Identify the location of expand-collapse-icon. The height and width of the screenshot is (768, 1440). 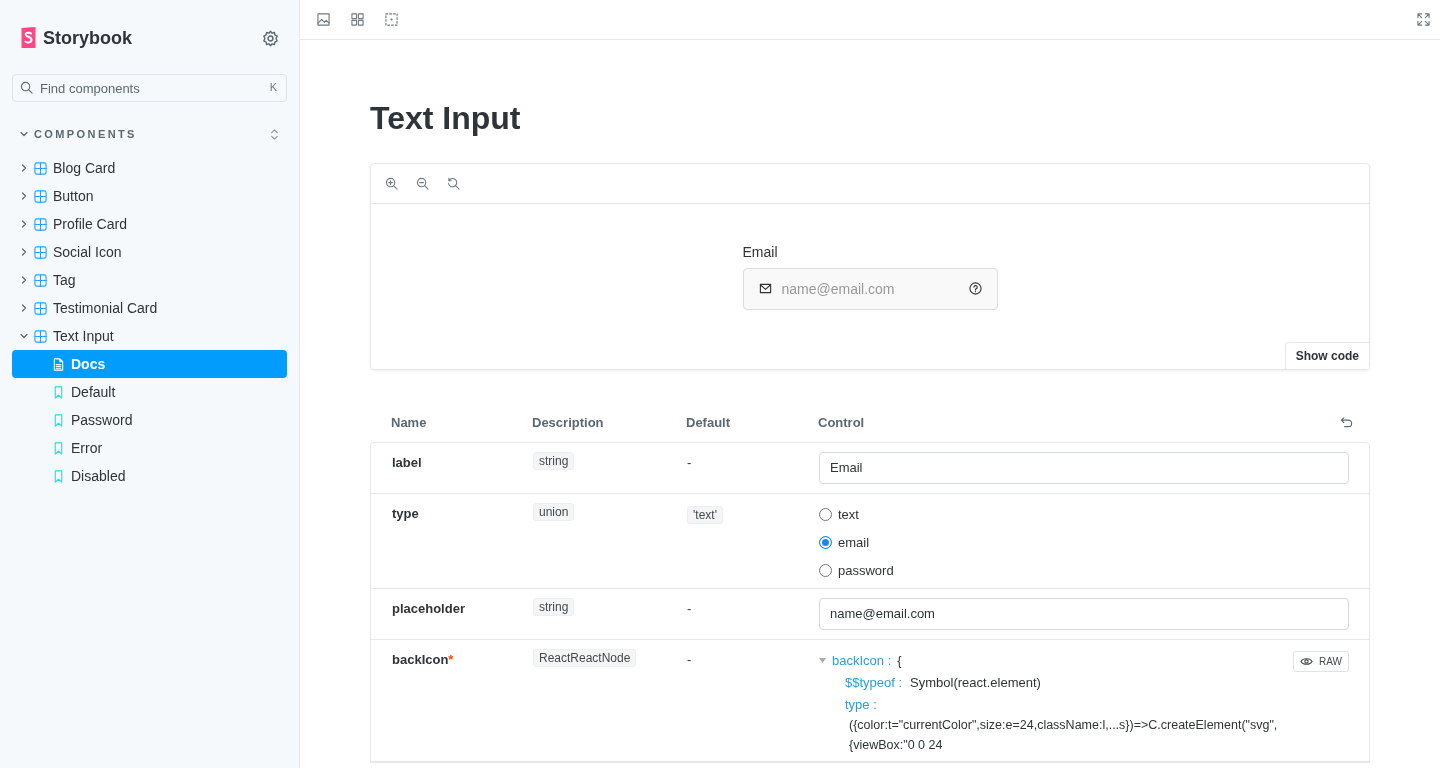
(274, 134).